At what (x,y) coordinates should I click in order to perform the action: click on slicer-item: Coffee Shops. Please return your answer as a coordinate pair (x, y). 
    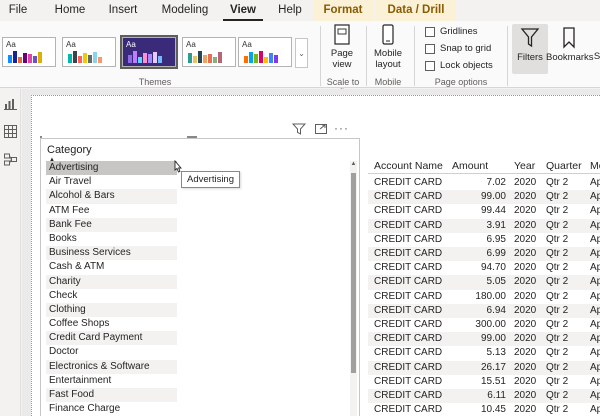
    Looking at the image, I should click on (111, 324).